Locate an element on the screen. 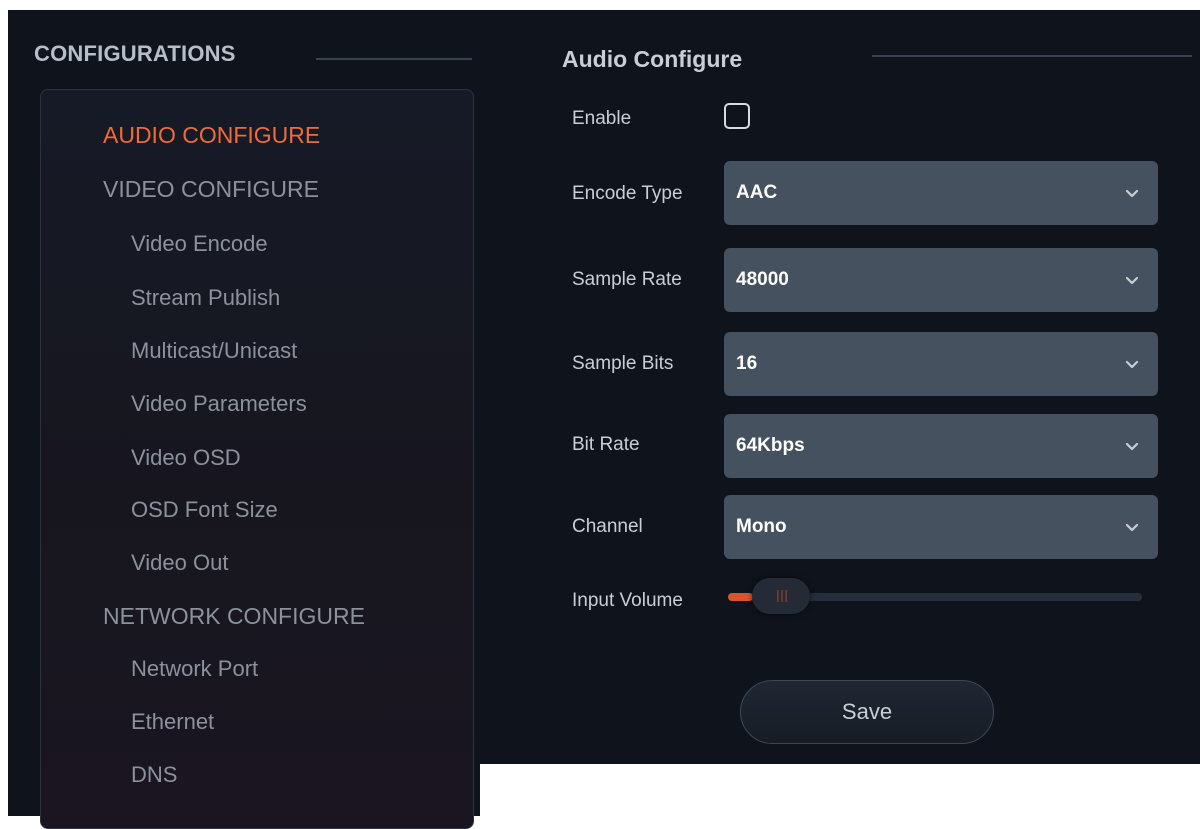  sample-rate-label: Sample Rate is located at coordinates (627, 279).